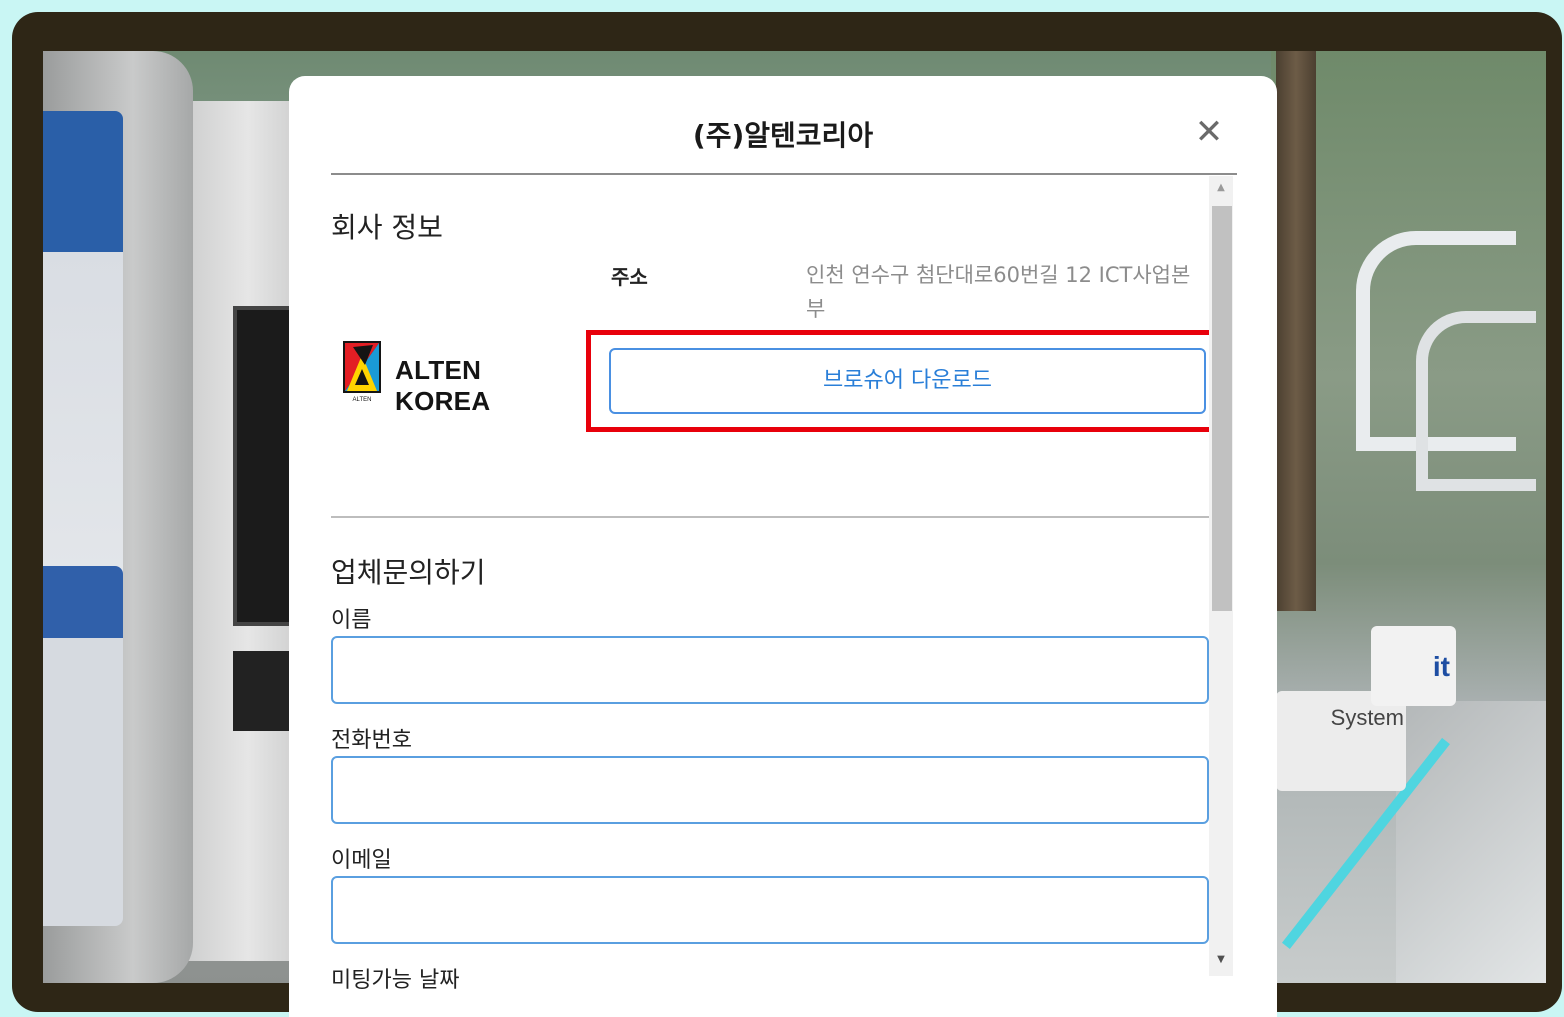 The width and height of the screenshot is (1564, 1017). What do you see at coordinates (1221, 191) in the screenshot?
I see `scroll-up-icon: ▲` at bounding box center [1221, 191].